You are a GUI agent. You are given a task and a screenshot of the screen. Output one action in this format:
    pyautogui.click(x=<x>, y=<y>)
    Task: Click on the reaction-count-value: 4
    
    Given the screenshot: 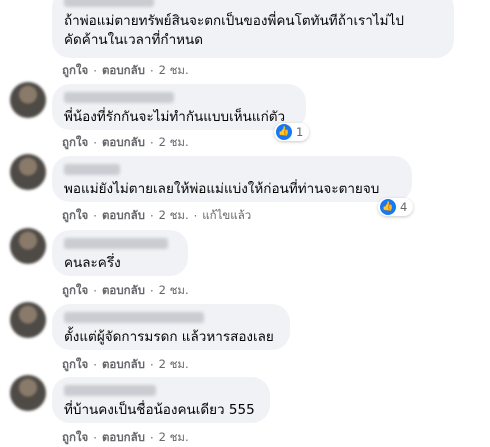 What is the action you would take?
    pyautogui.click(x=404, y=207)
    